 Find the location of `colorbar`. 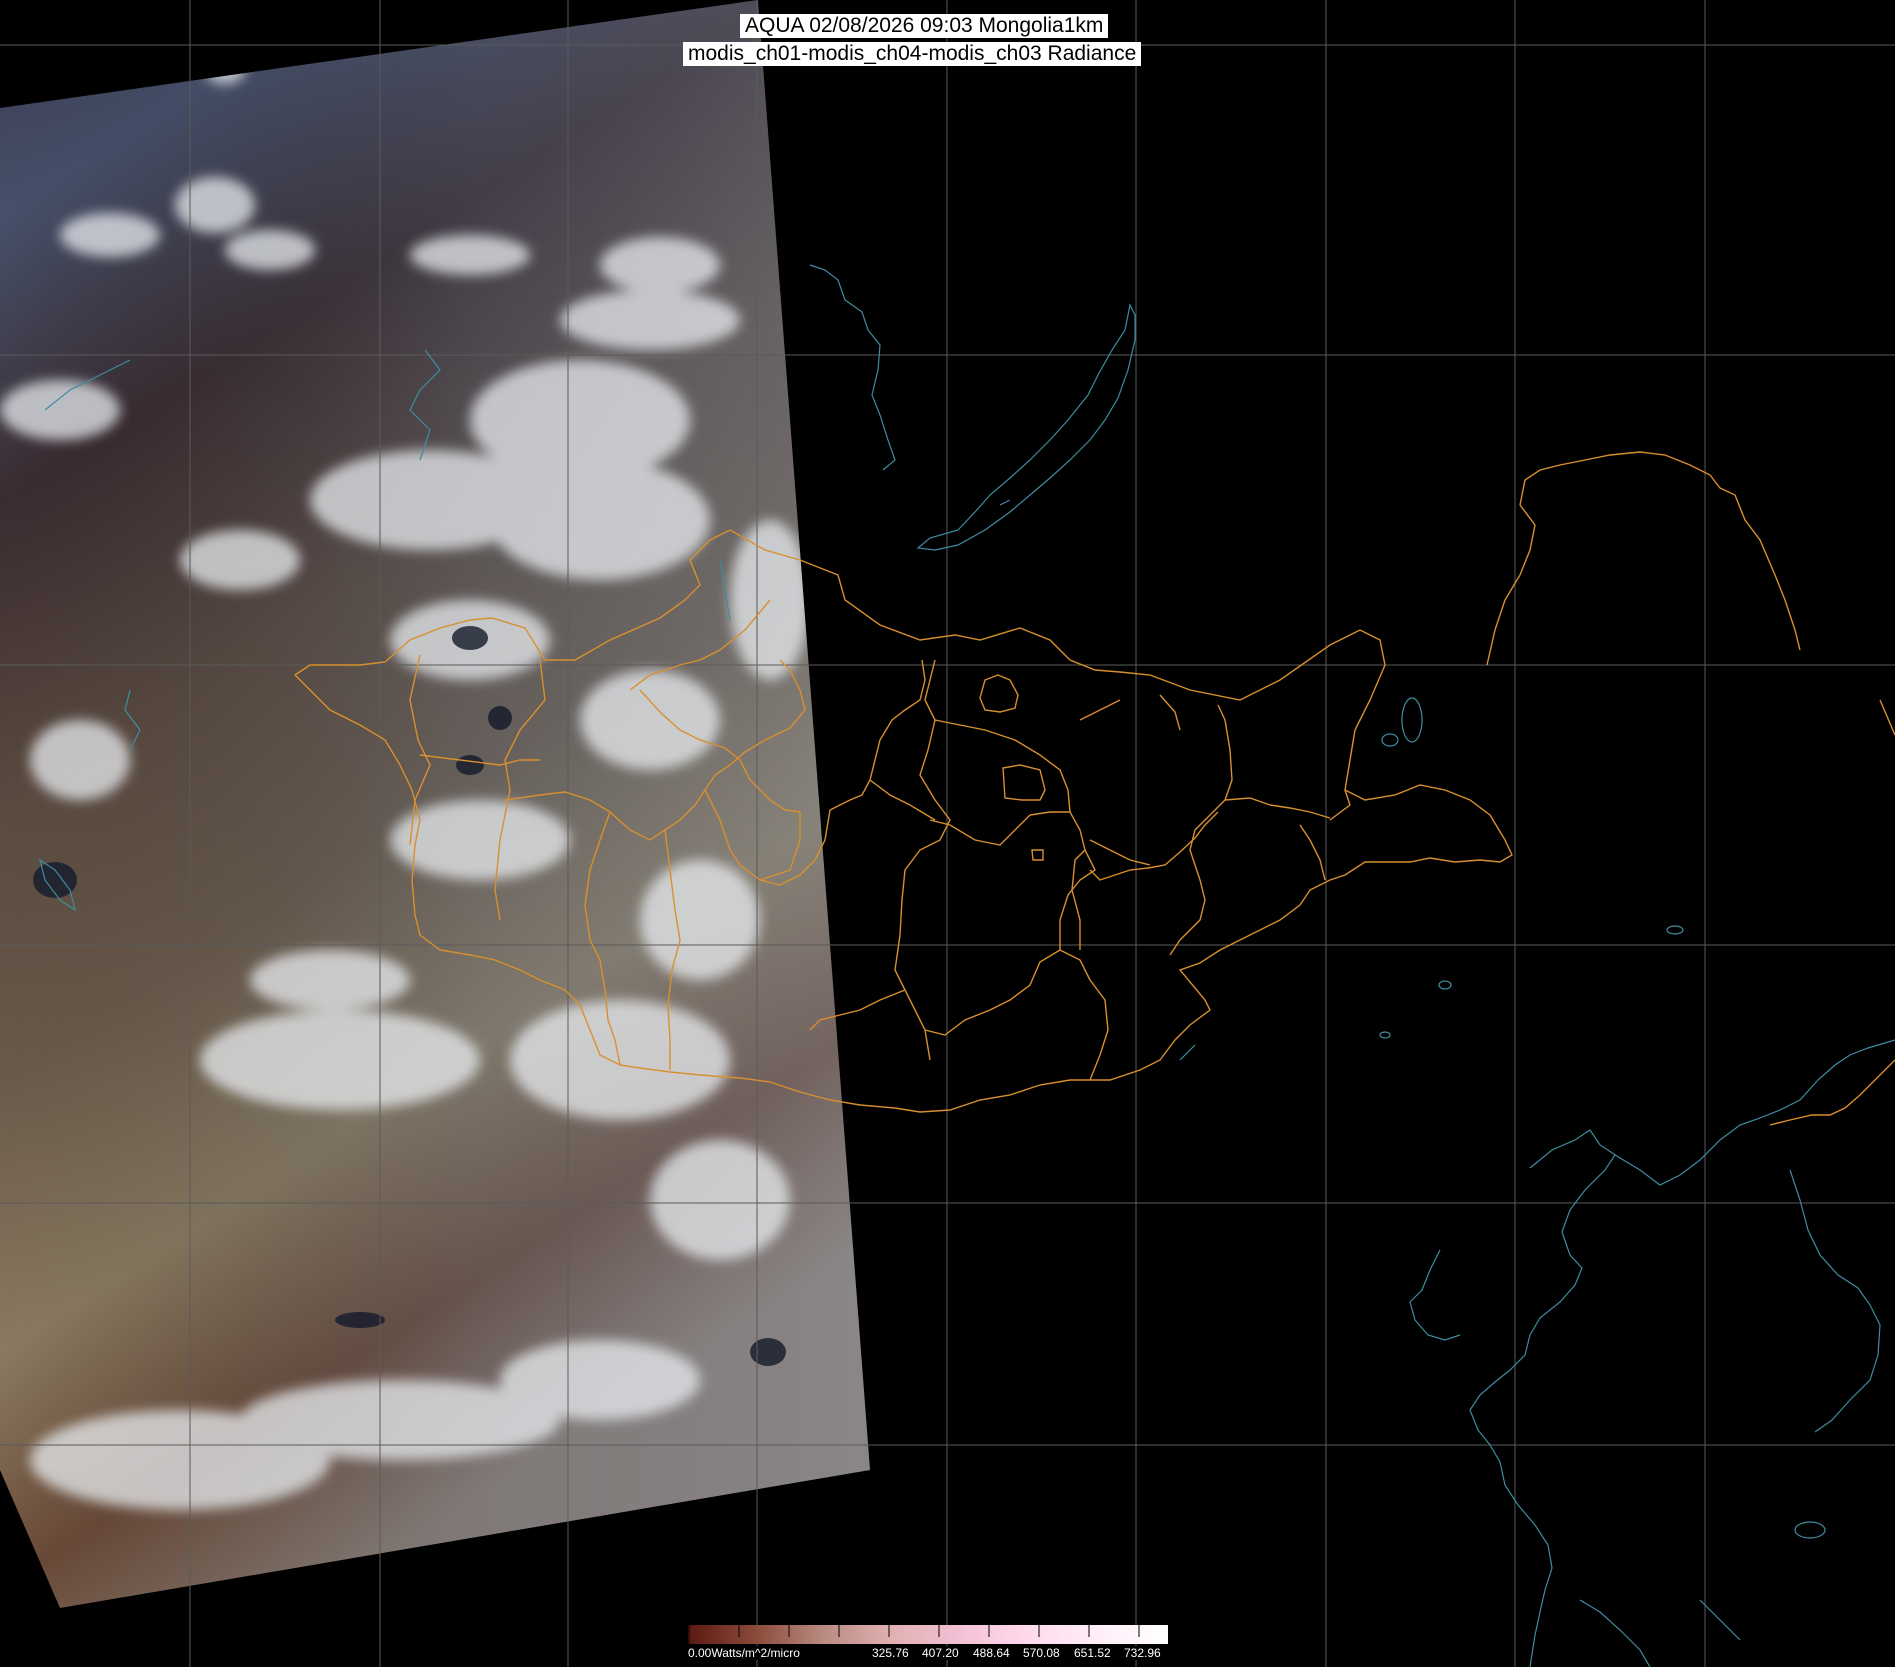

colorbar is located at coordinates (928, 1634).